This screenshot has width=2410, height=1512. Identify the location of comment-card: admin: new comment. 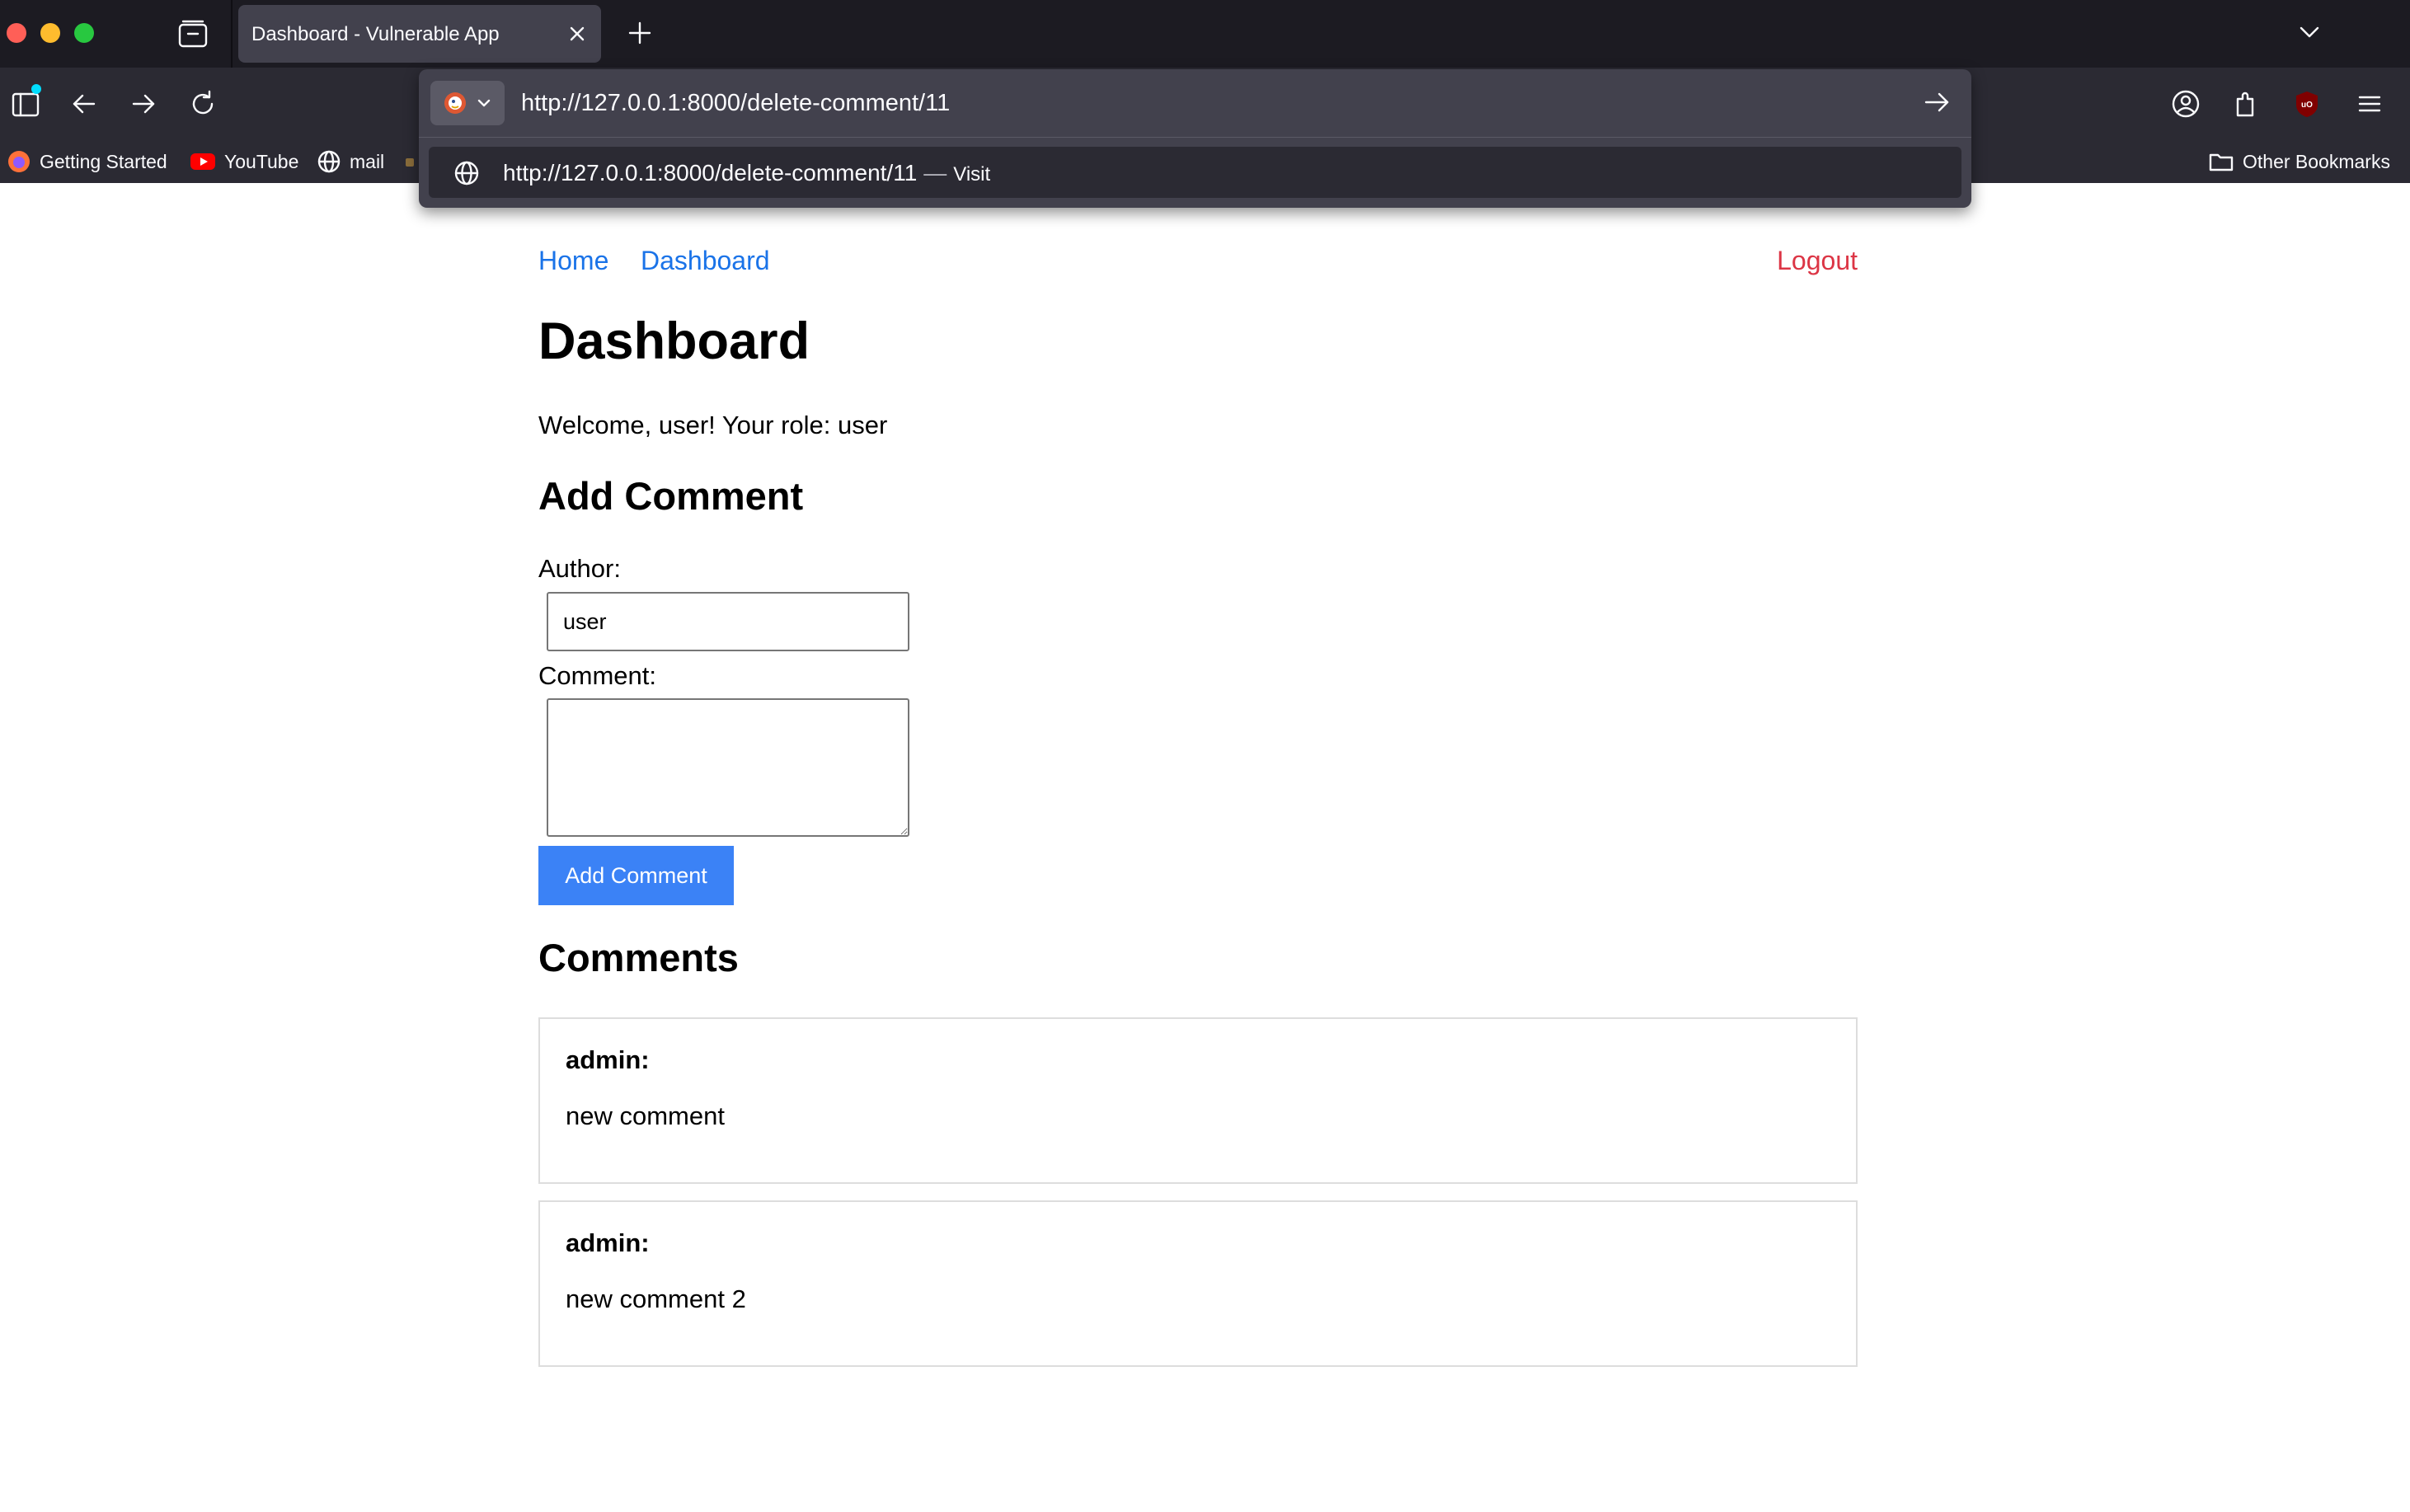
(1198, 1101).